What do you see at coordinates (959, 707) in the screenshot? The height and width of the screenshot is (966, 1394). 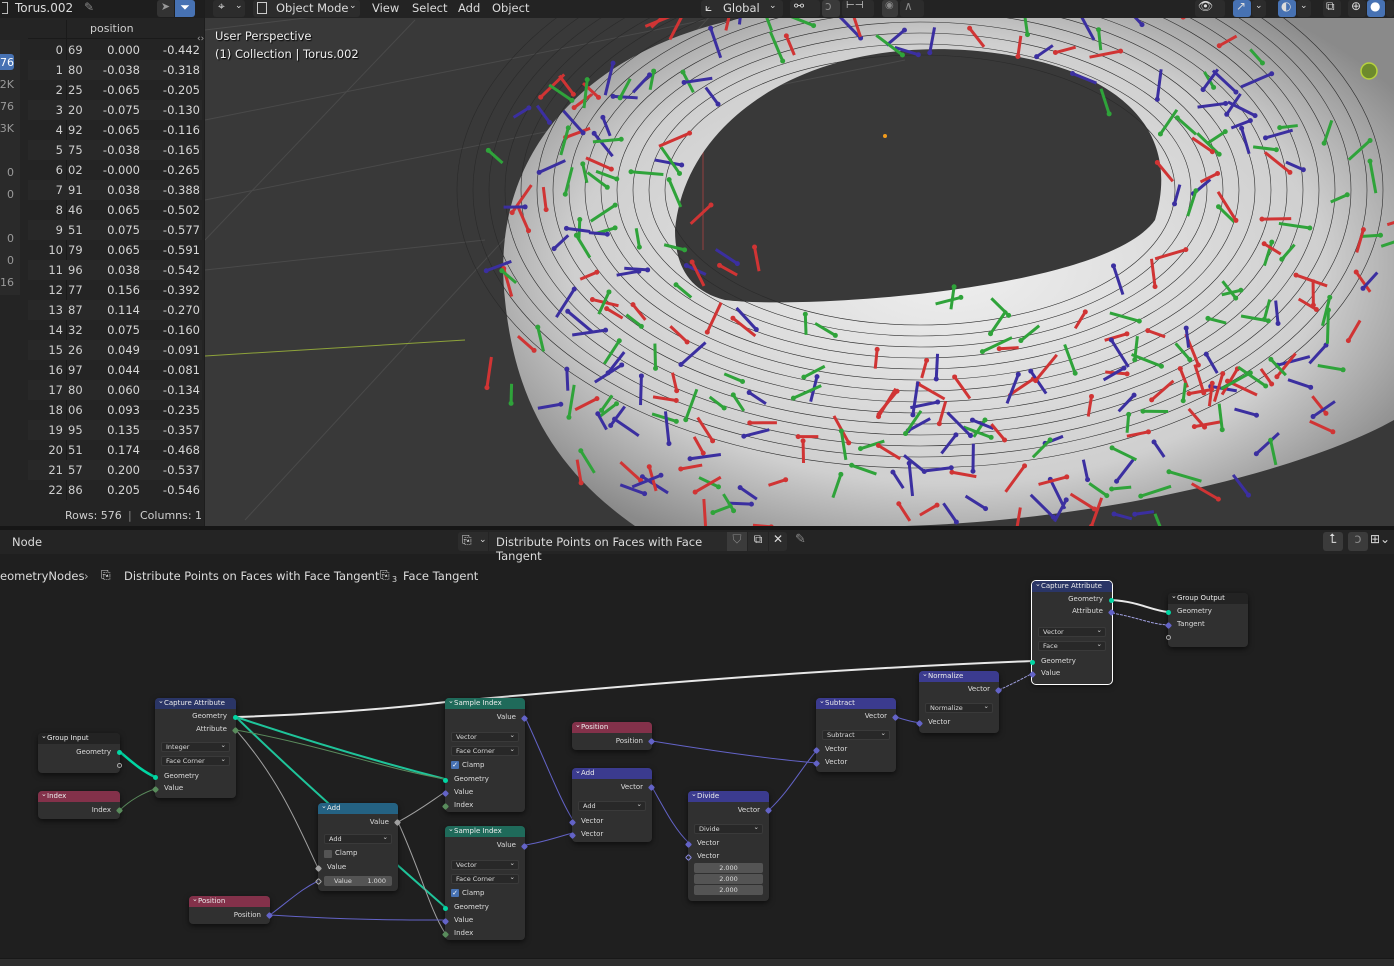 I see `operation-dropdown: Normalize` at bounding box center [959, 707].